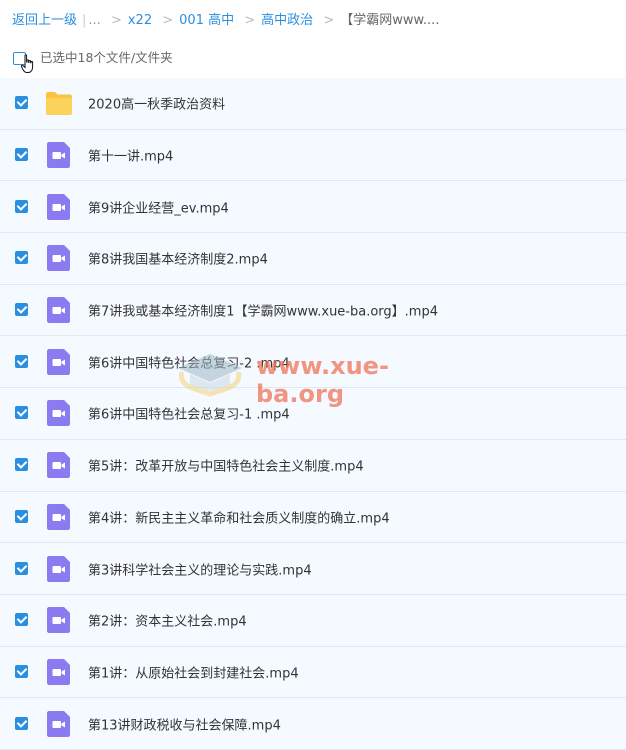 The height and width of the screenshot is (750, 626). I want to click on file-row: 第5讲：改革开放与中国特色社会主义制度.mp4, so click(313, 465).